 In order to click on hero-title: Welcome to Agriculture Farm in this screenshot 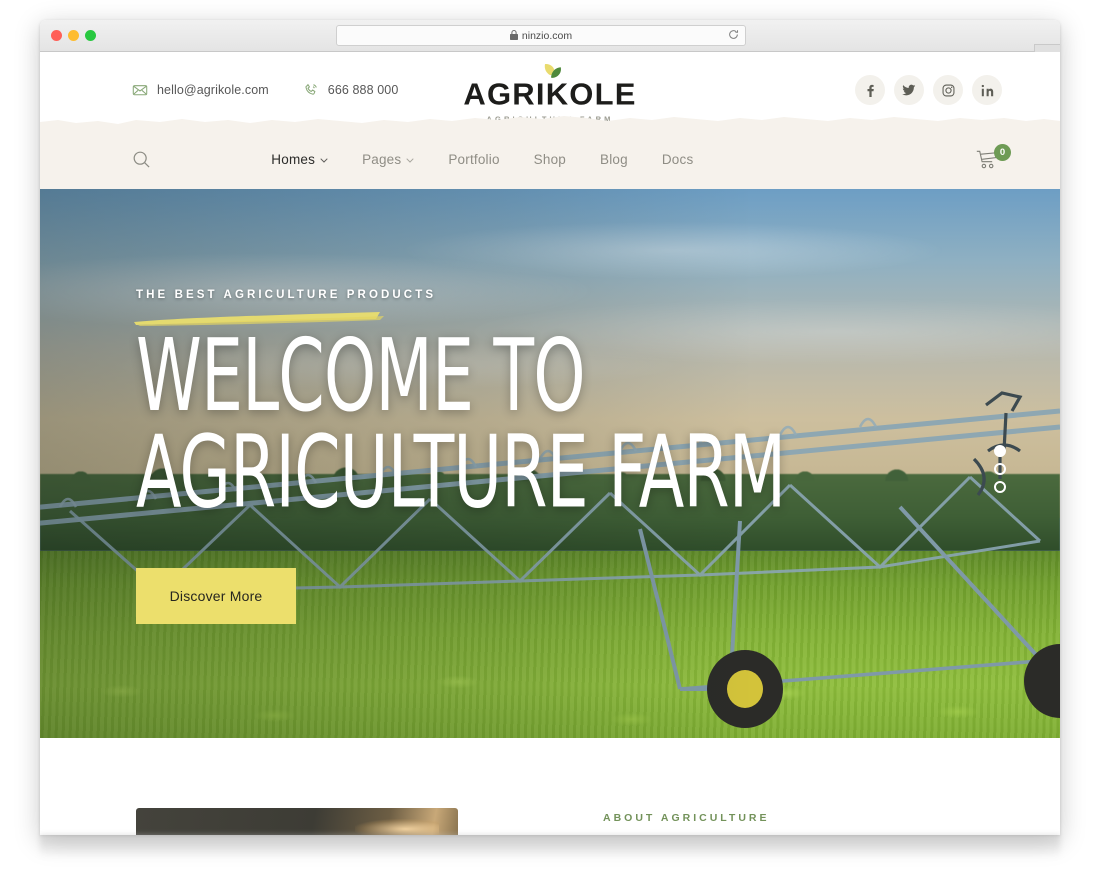, I will do `click(461, 425)`.